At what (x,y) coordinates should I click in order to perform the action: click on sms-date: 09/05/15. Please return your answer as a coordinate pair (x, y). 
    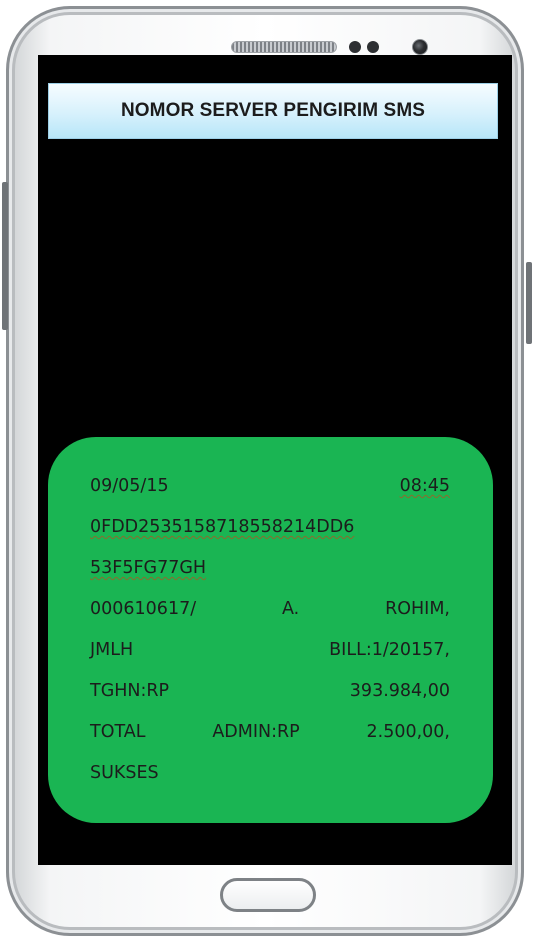
    Looking at the image, I should click on (129, 486).